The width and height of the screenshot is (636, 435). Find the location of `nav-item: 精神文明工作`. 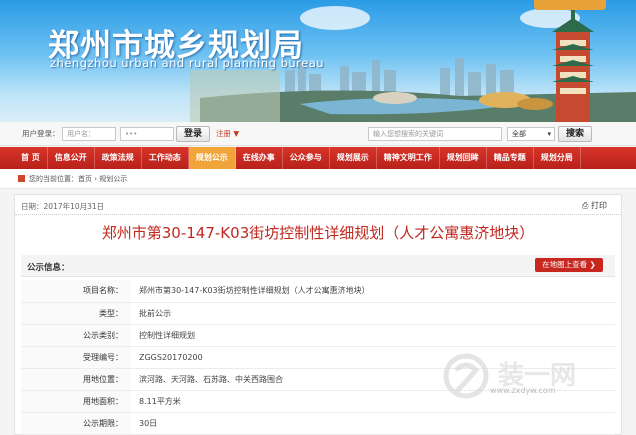

nav-item: 精神文明工作 is located at coordinates (408, 158).